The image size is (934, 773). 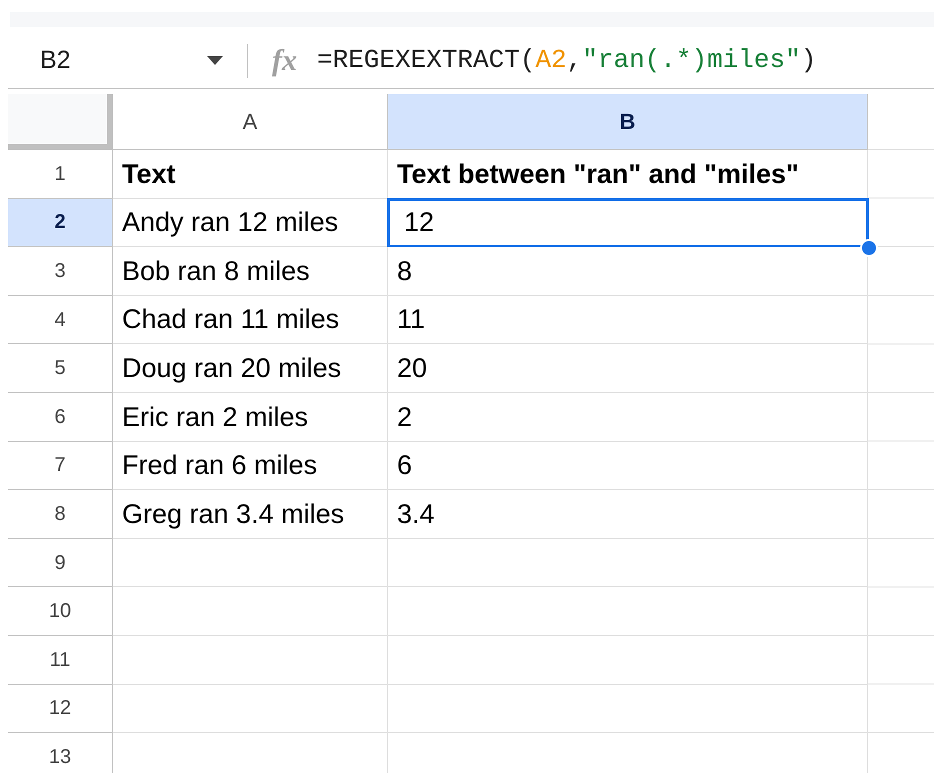 What do you see at coordinates (60, 174) in the screenshot?
I see `row-header: 1` at bounding box center [60, 174].